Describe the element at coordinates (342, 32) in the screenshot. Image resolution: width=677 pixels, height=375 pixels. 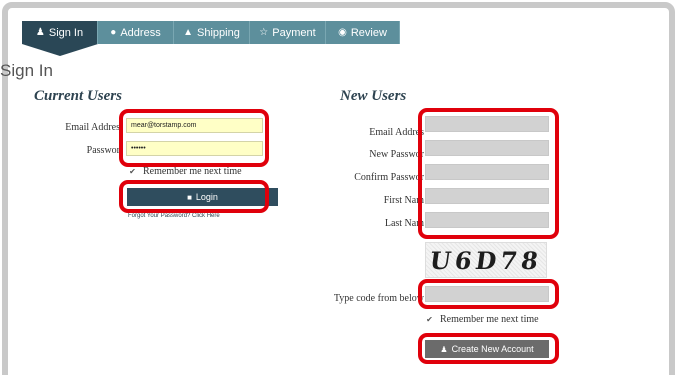
I see `eye-icon: ◉` at that location.